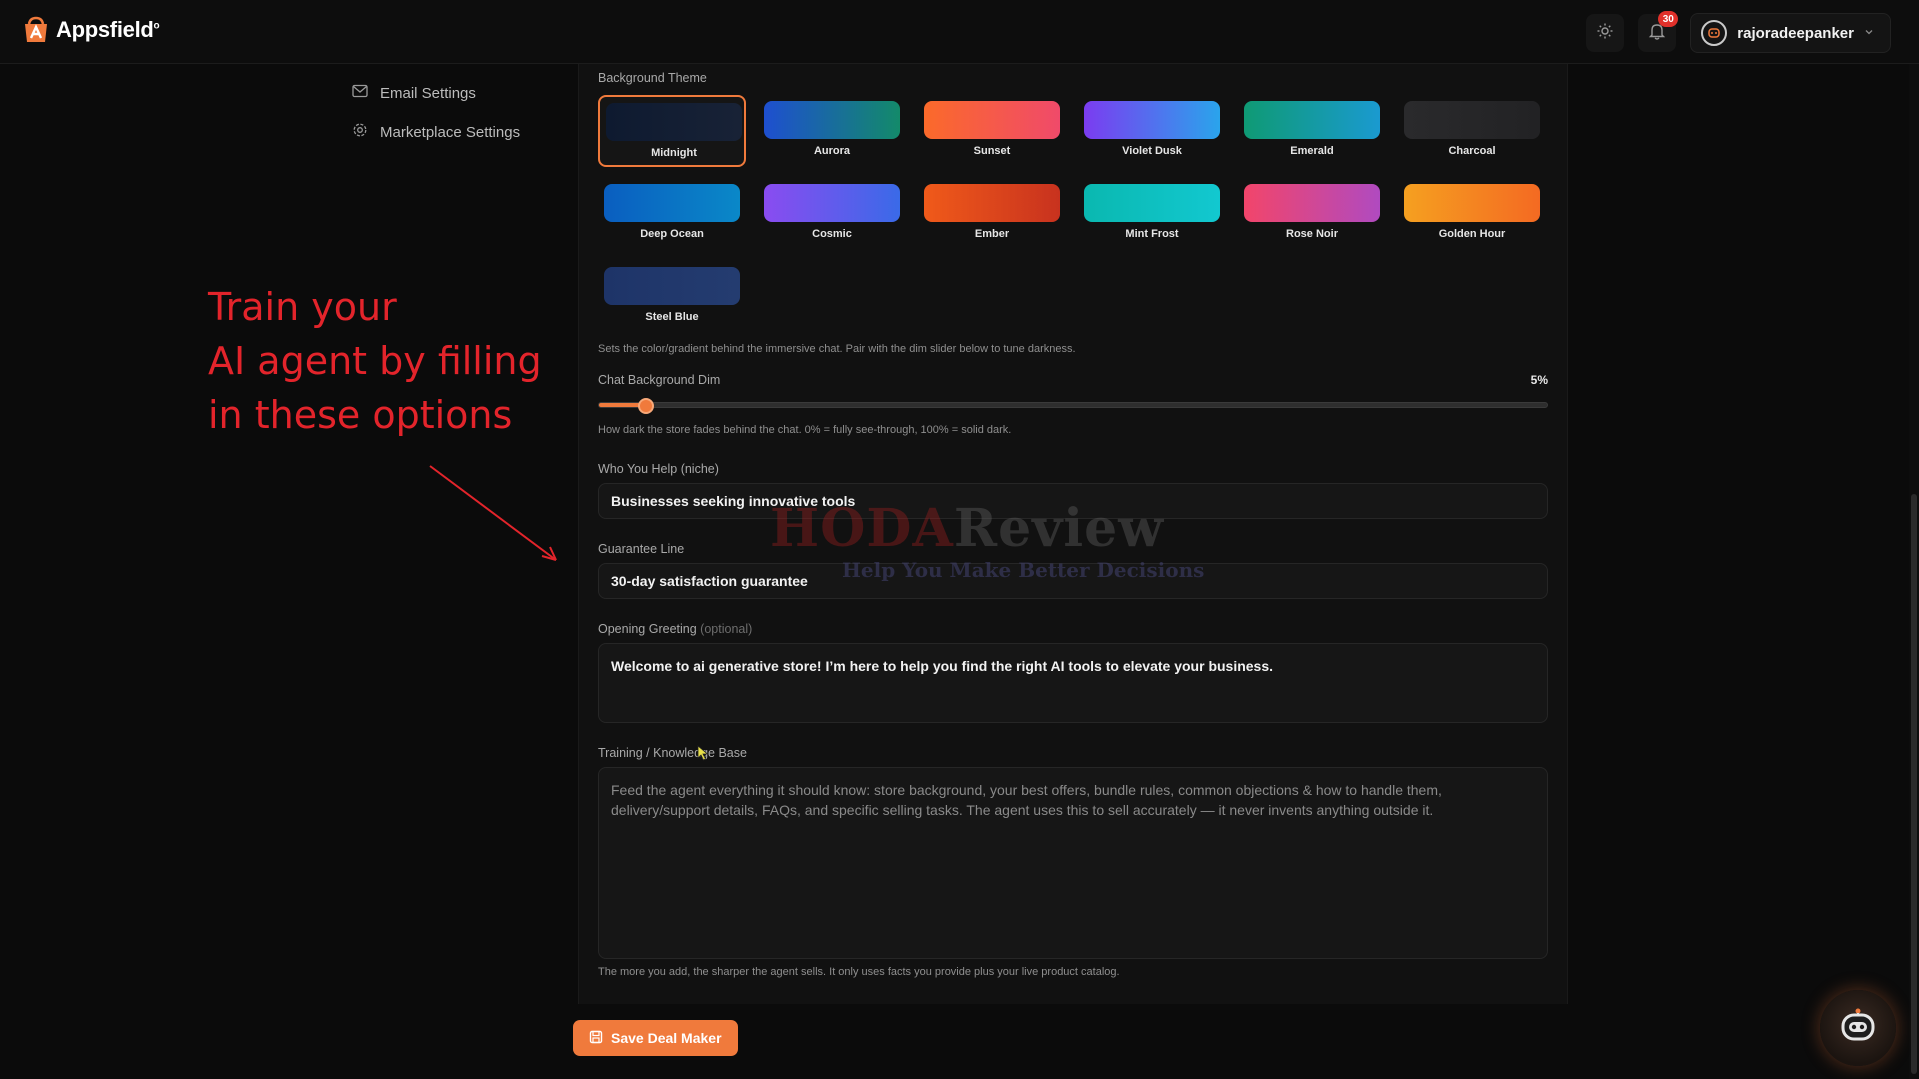  I want to click on sidebar-item-label: Email Settings, so click(428, 93).